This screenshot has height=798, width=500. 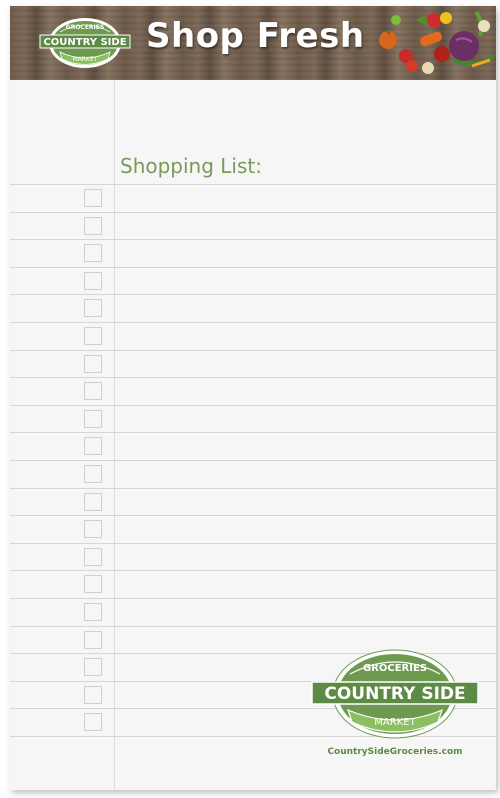 I want to click on margin-line, so click(x=114, y=435).